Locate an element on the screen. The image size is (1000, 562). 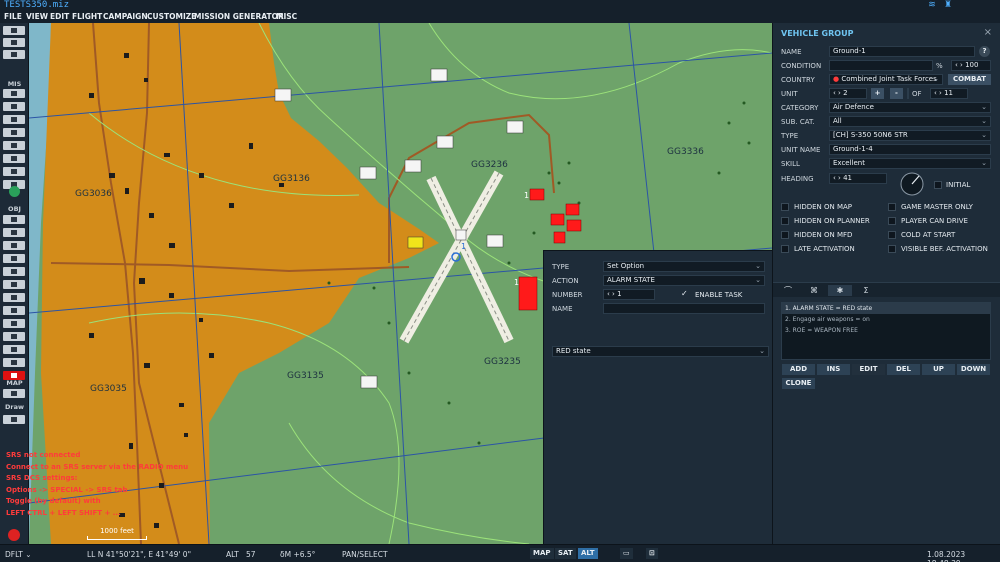
unit-field: ‹ › 2 is located at coordinates (848, 93).